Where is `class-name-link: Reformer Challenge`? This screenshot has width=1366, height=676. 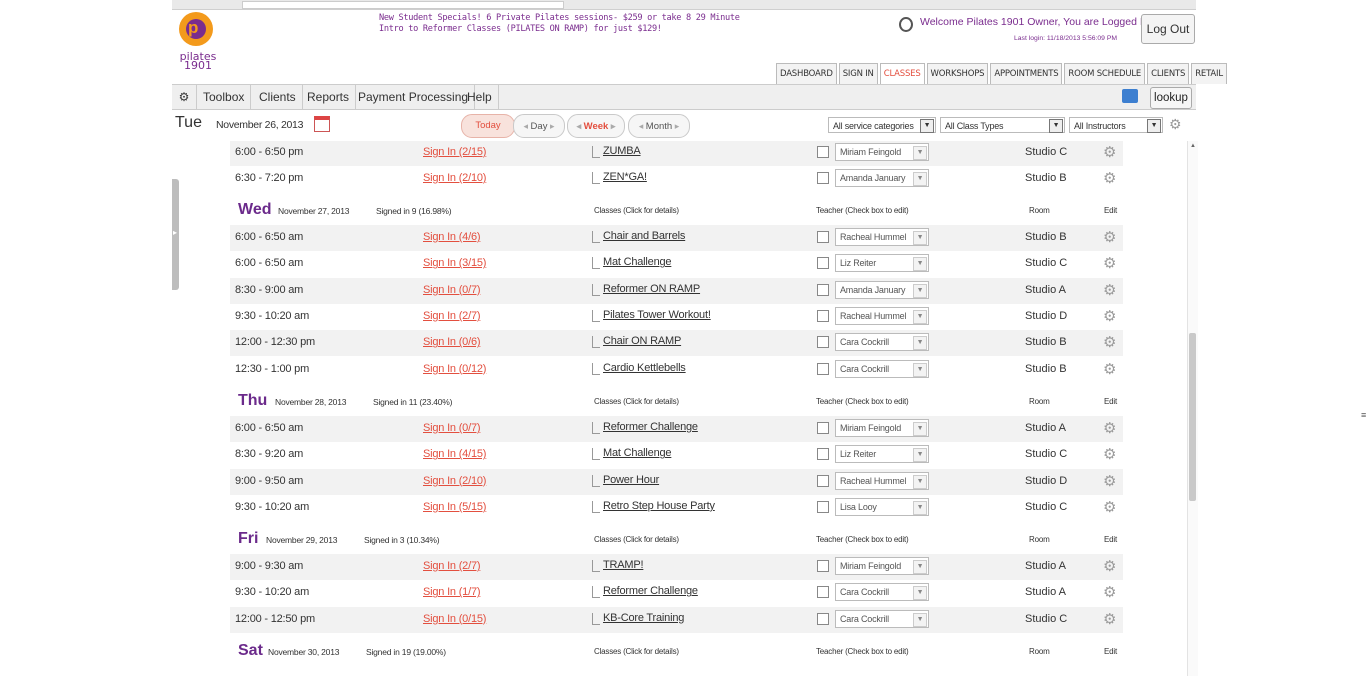
class-name-link: Reformer Challenge is located at coordinates (645, 592).